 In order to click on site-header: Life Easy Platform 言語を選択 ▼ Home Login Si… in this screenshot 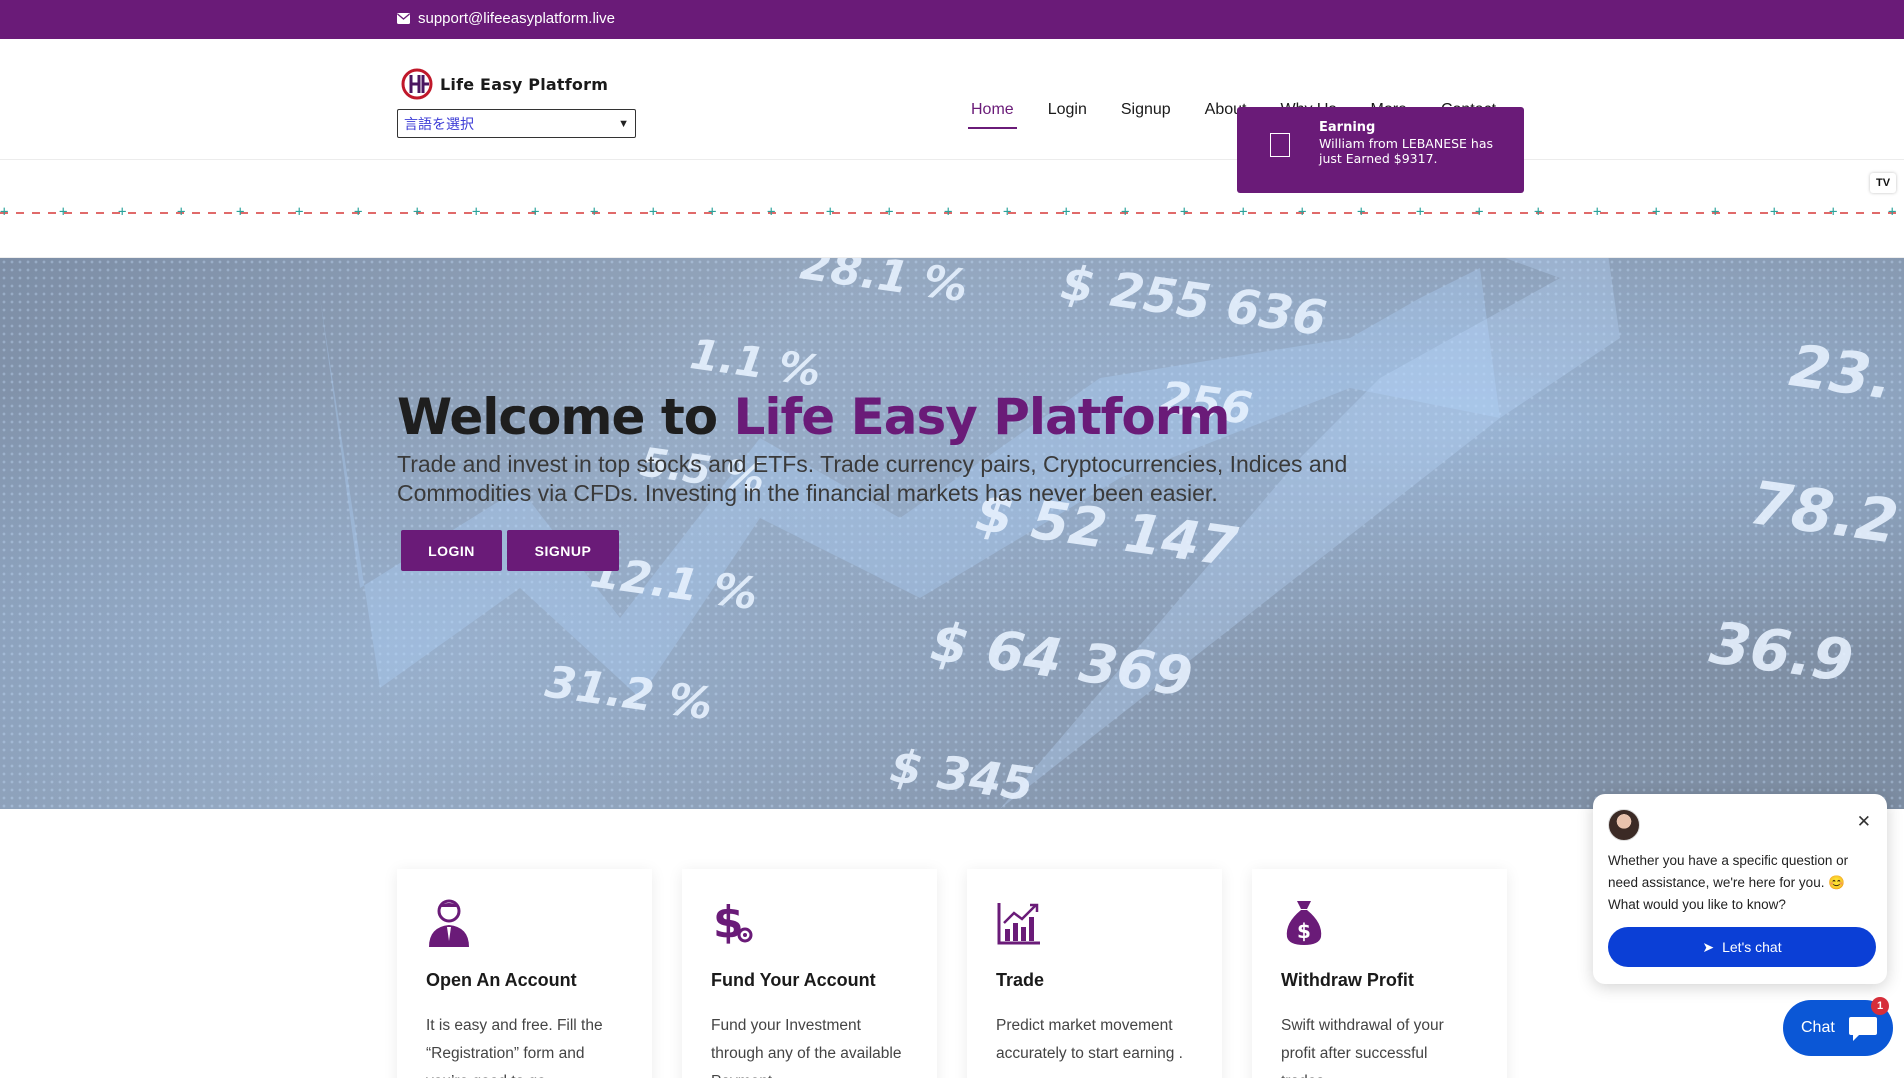, I will do `click(952, 99)`.